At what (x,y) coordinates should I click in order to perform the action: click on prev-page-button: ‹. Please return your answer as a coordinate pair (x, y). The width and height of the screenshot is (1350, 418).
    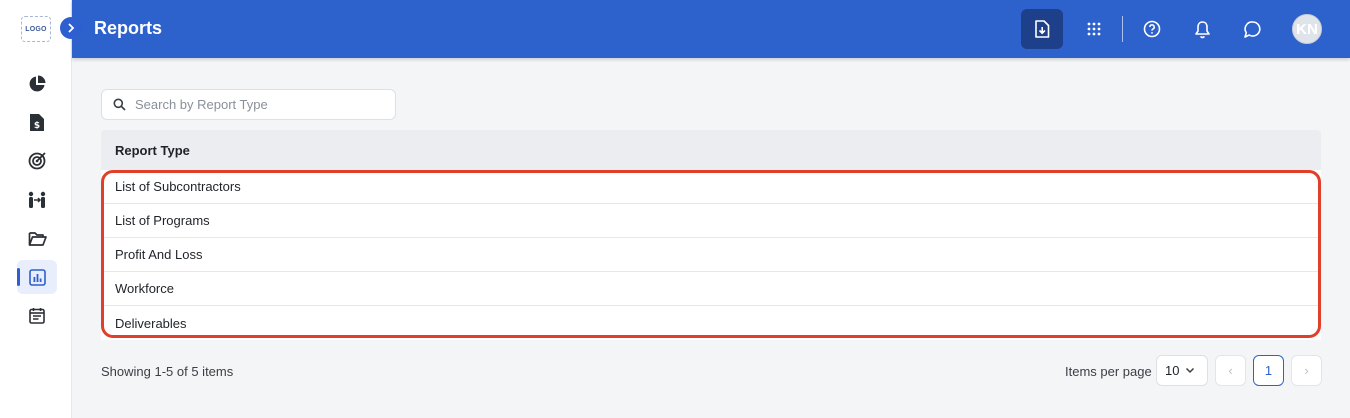
    Looking at the image, I should click on (1230, 370).